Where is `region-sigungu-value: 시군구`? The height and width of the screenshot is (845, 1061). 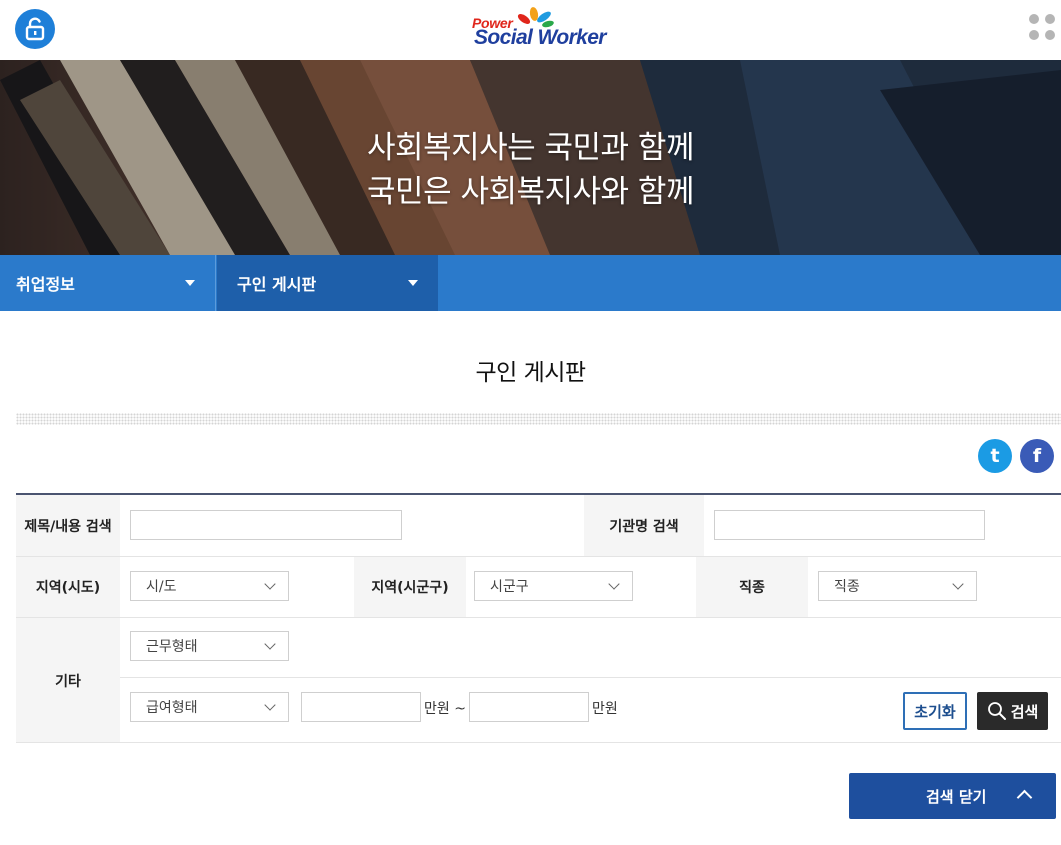 region-sigungu-value: 시군구 is located at coordinates (509, 587).